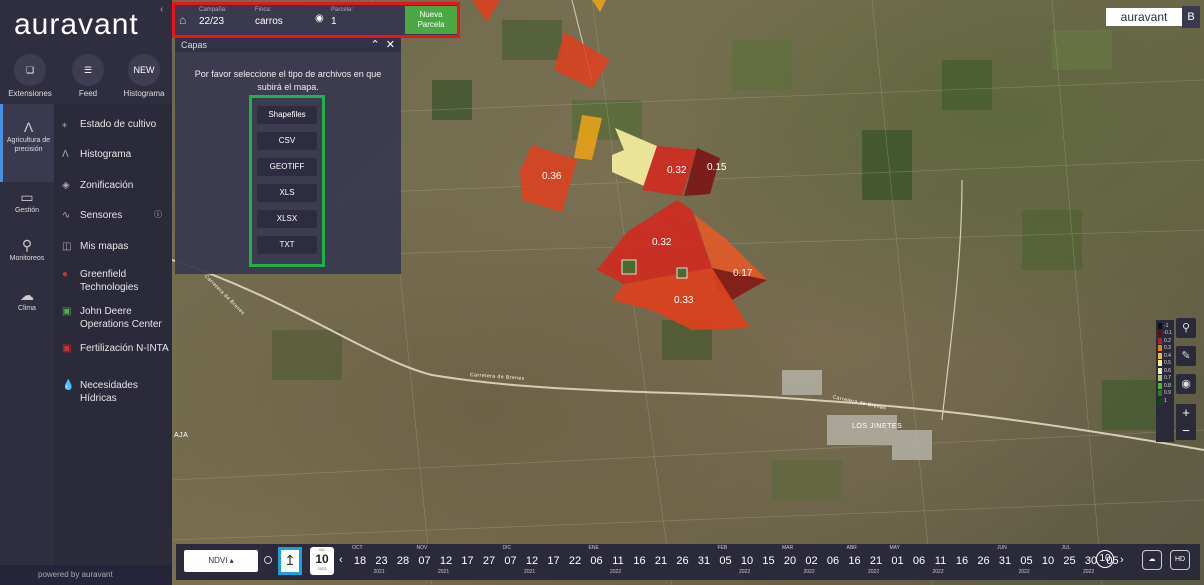 The width and height of the screenshot is (1204, 585). Describe the element at coordinates (382, 561) in the screenshot. I see `timeline-date: 23` at that location.